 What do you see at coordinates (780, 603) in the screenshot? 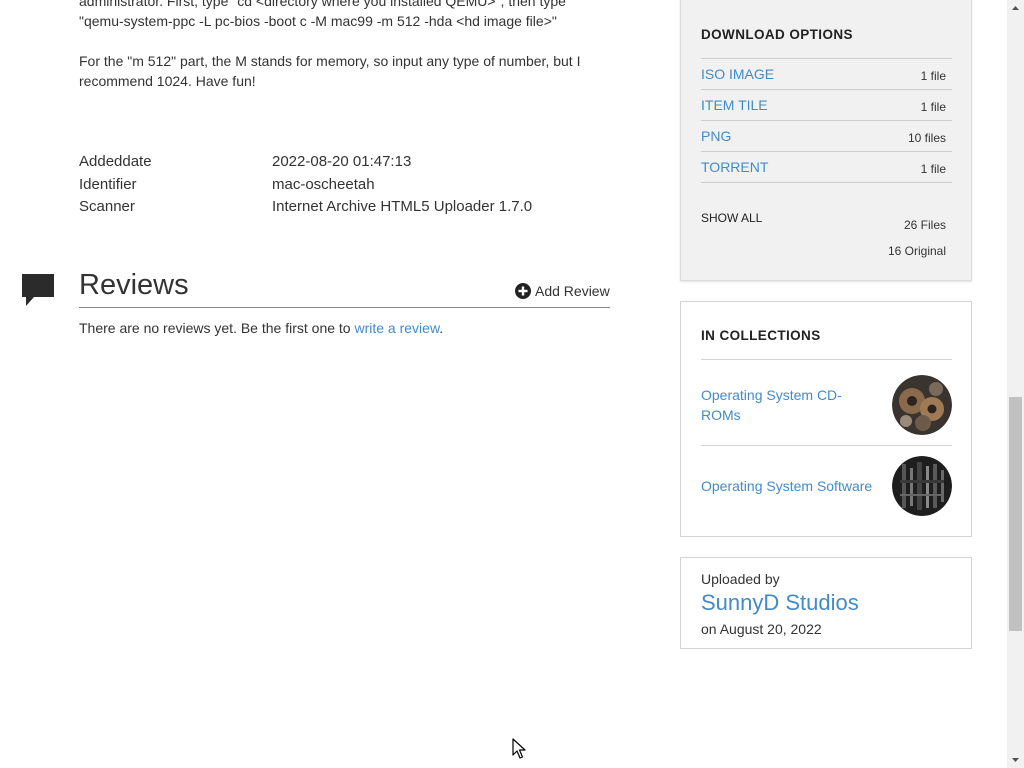
I see `uploader-name-link: SunnyD Studios` at bounding box center [780, 603].